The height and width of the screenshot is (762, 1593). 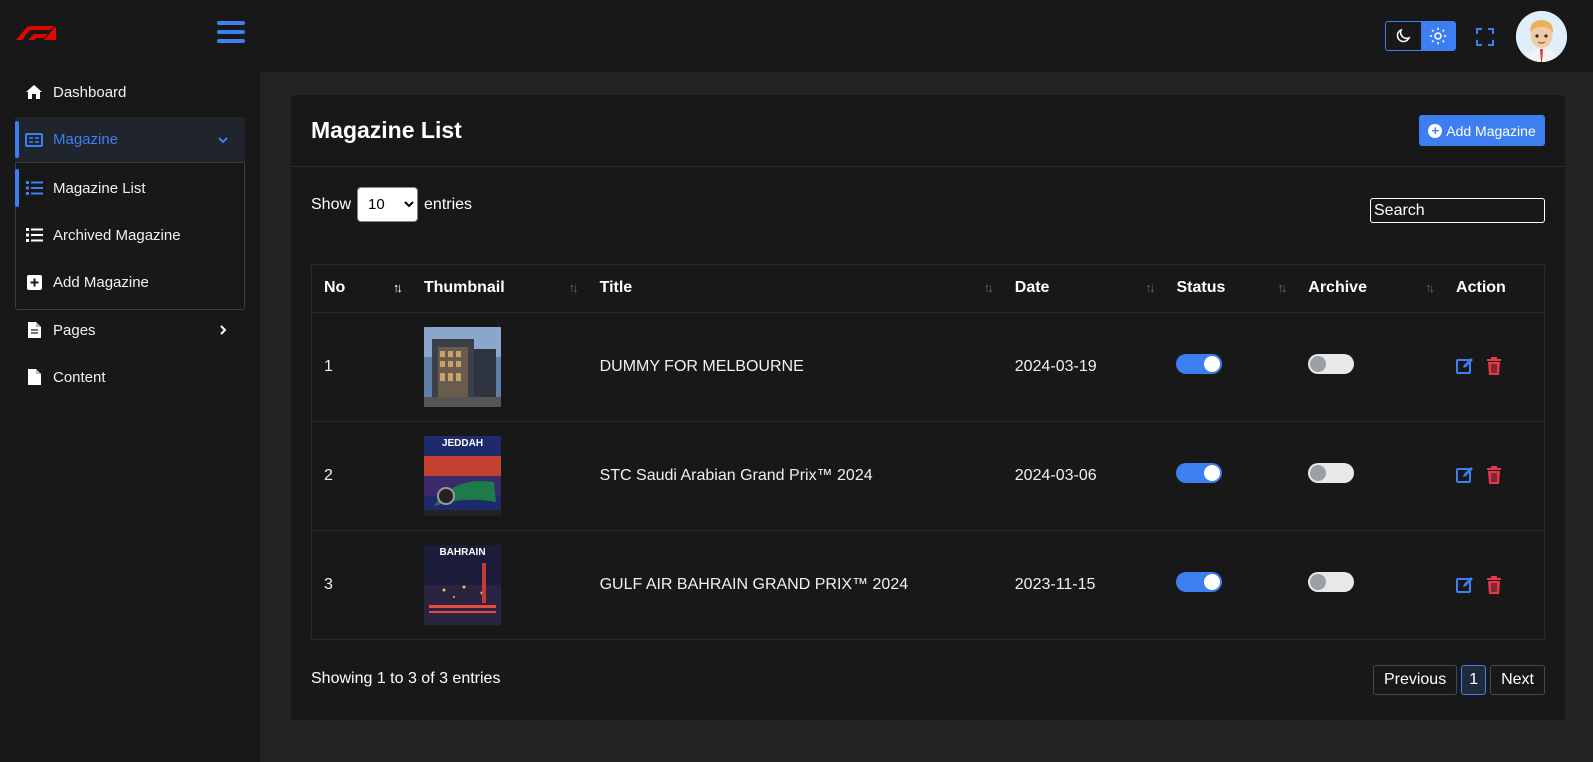 What do you see at coordinates (35, 33) in the screenshot?
I see `f1-logo-icon` at bounding box center [35, 33].